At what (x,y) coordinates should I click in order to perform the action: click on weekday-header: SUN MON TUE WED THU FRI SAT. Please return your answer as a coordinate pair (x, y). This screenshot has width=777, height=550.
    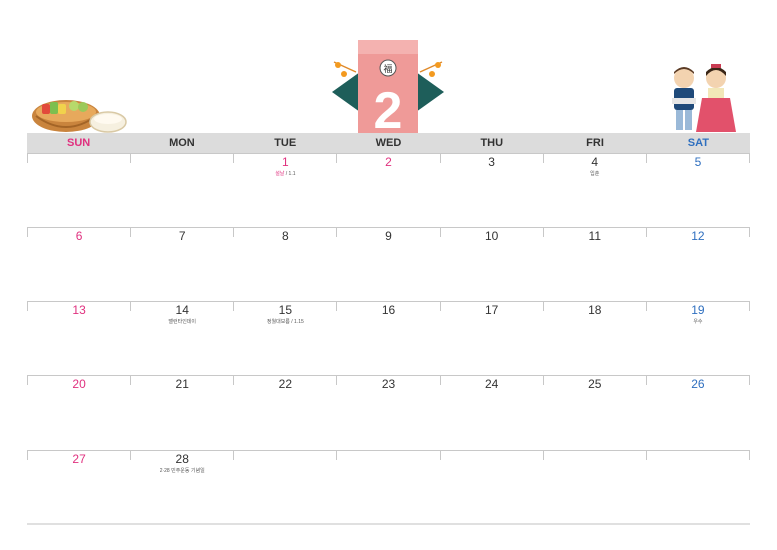
    Looking at the image, I should click on (388, 143).